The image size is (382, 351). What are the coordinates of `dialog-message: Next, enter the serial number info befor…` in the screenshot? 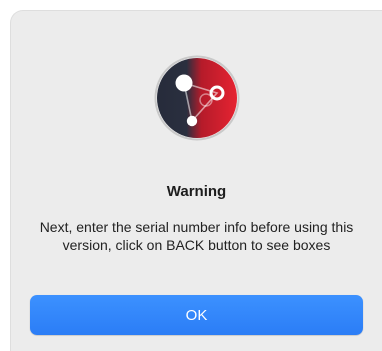 It's located at (196, 236).